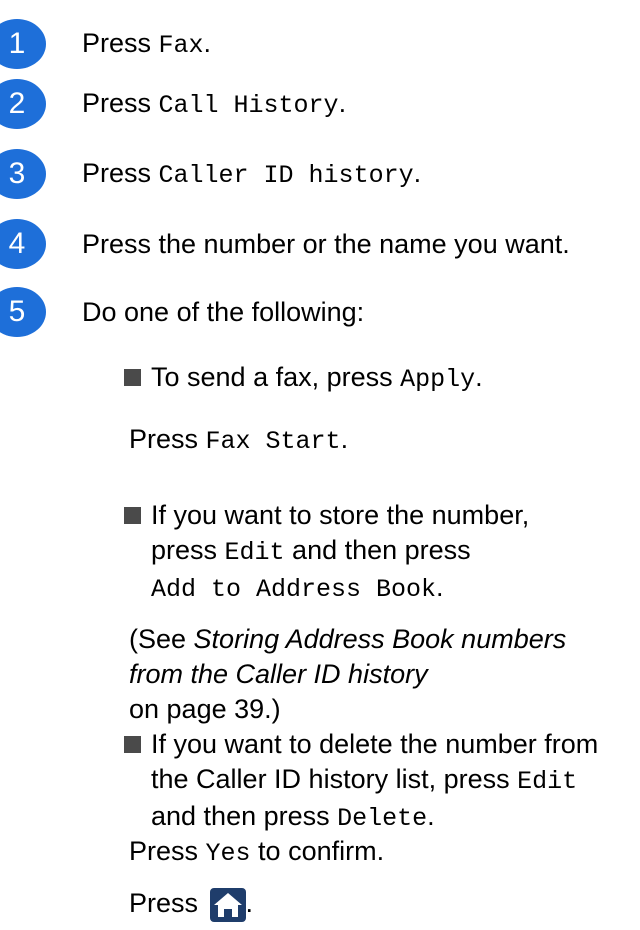  What do you see at coordinates (248, 105) in the screenshot?
I see `call-history-key: Call History` at bounding box center [248, 105].